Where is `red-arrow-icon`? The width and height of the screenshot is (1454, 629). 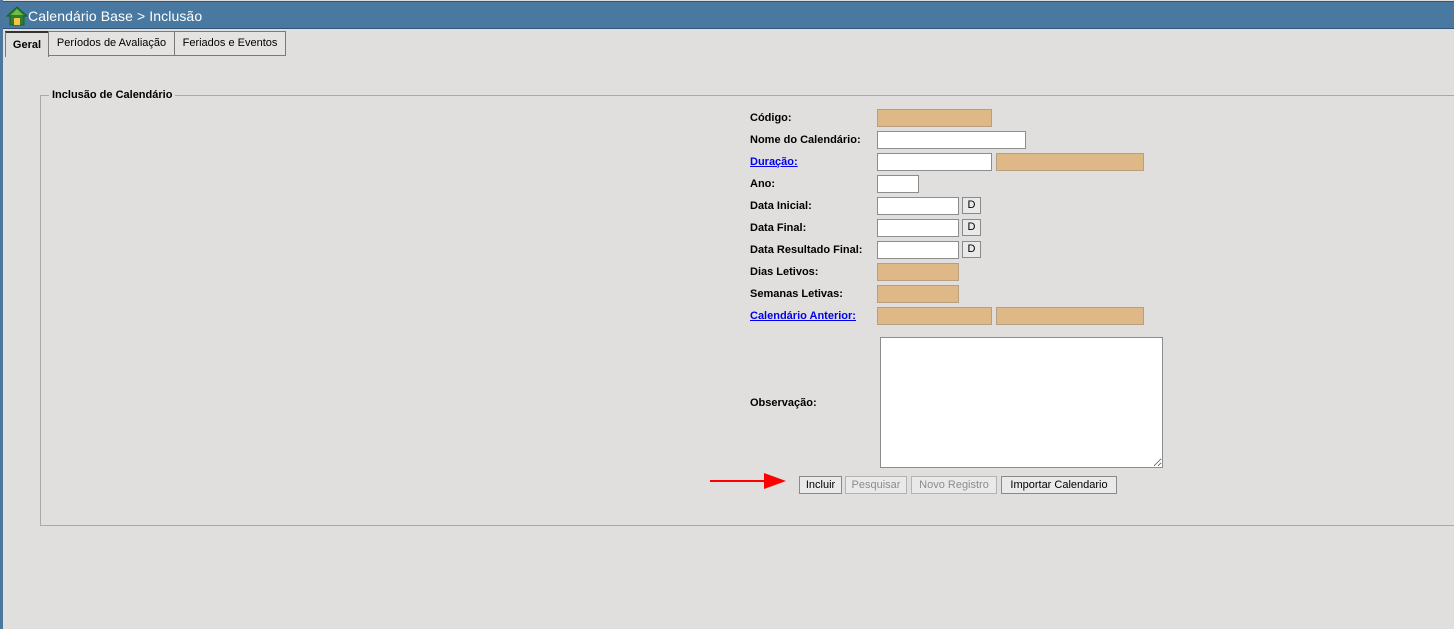 red-arrow-icon is located at coordinates (748, 481).